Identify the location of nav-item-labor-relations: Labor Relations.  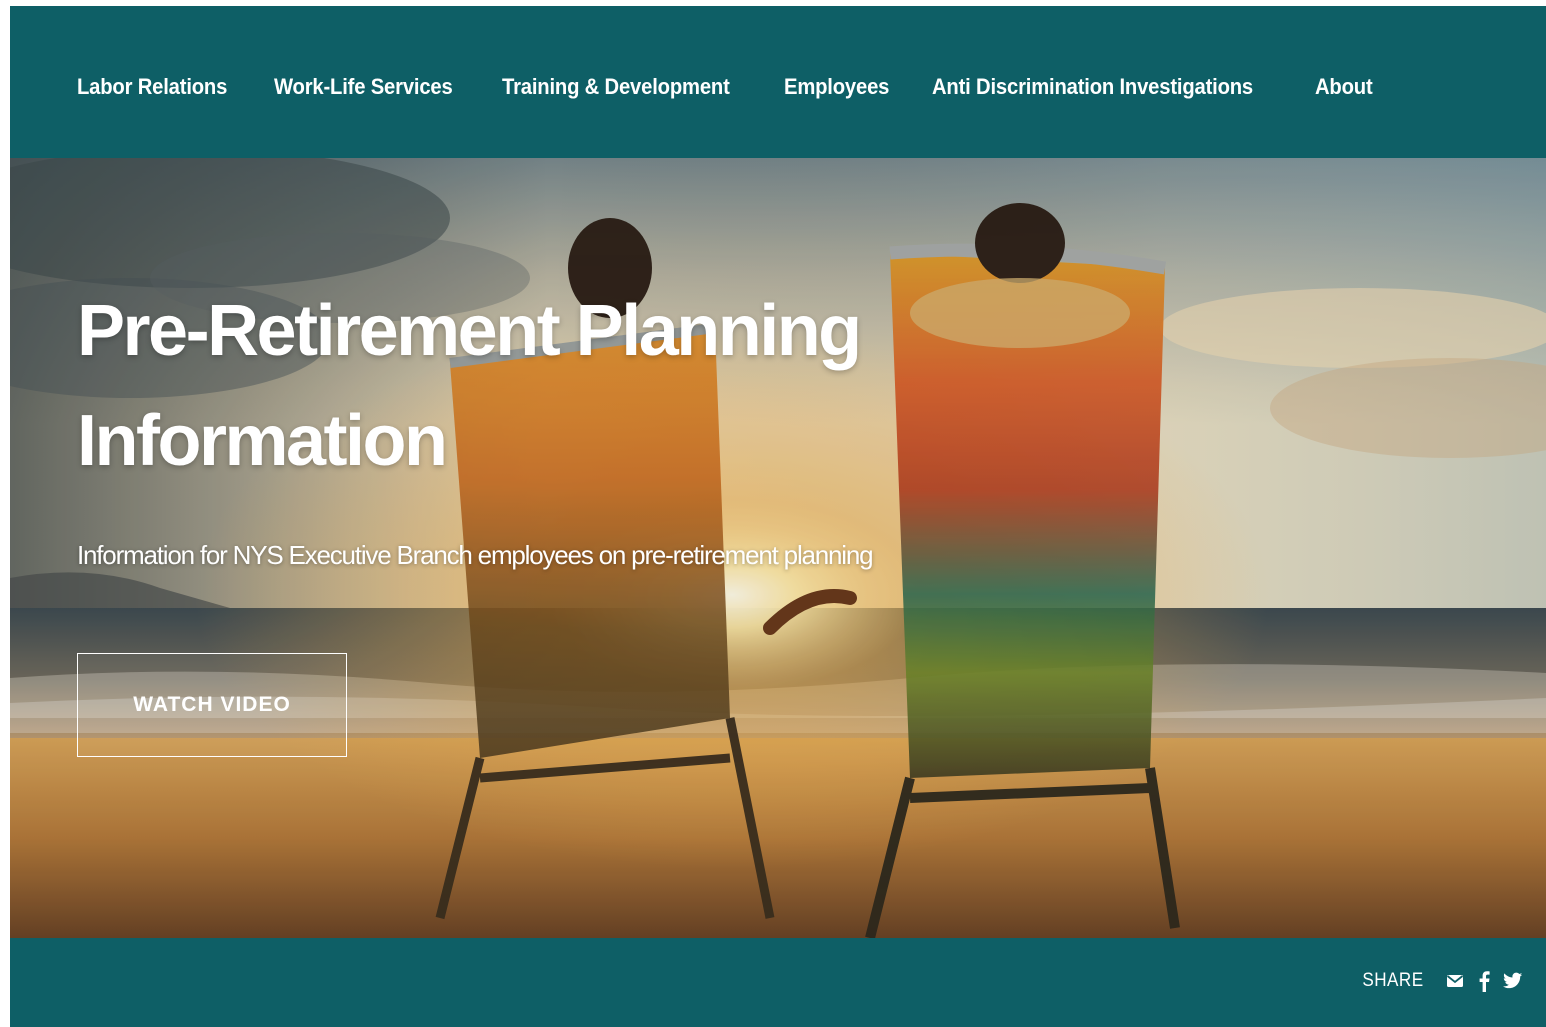
(152, 87).